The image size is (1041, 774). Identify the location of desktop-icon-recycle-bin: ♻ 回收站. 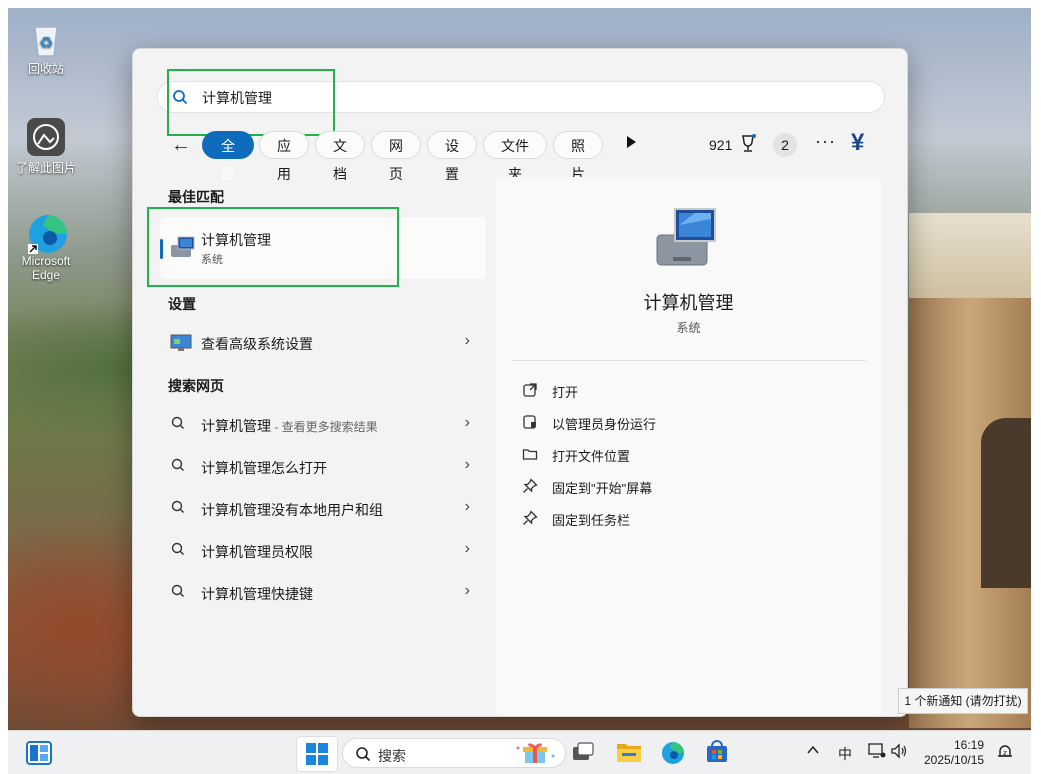
(46, 47).